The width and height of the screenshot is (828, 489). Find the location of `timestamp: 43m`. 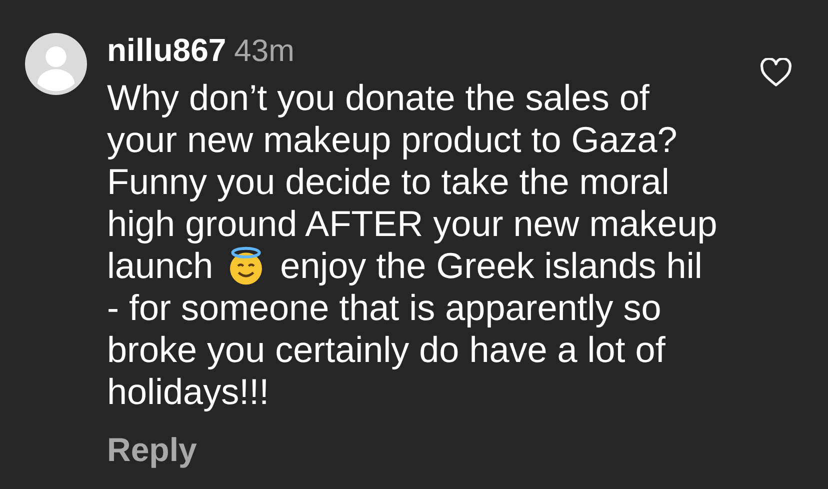

timestamp: 43m is located at coordinates (264, 51).